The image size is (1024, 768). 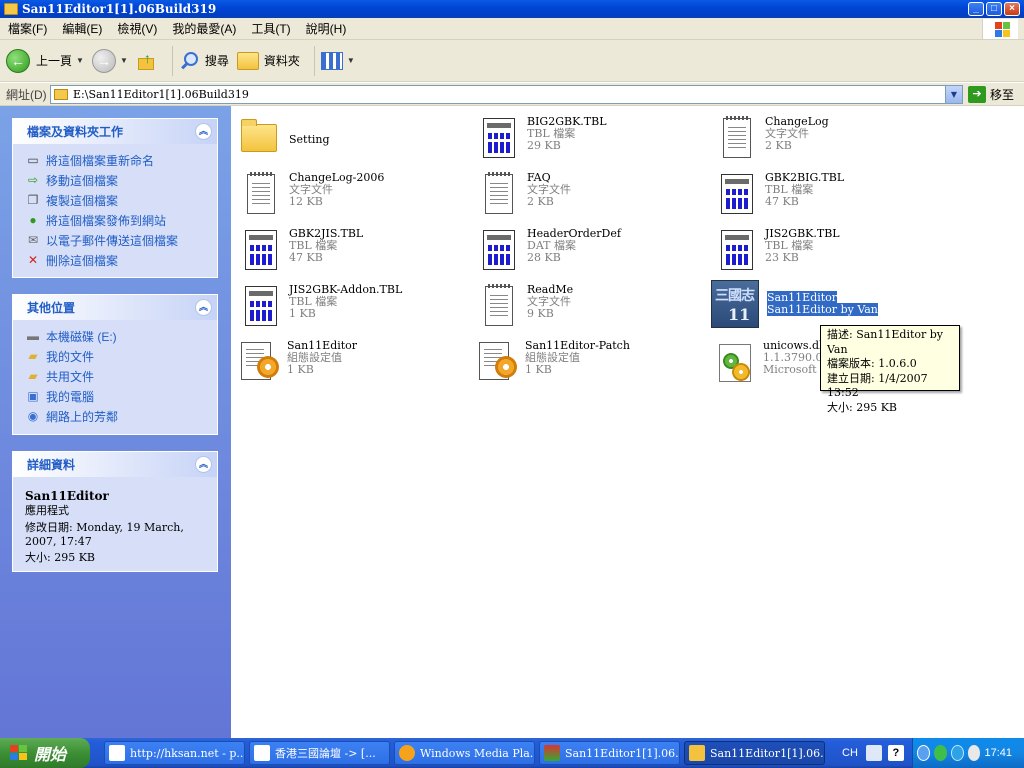 I want to click on network-icon: ◉, so click(x=33, y=416).